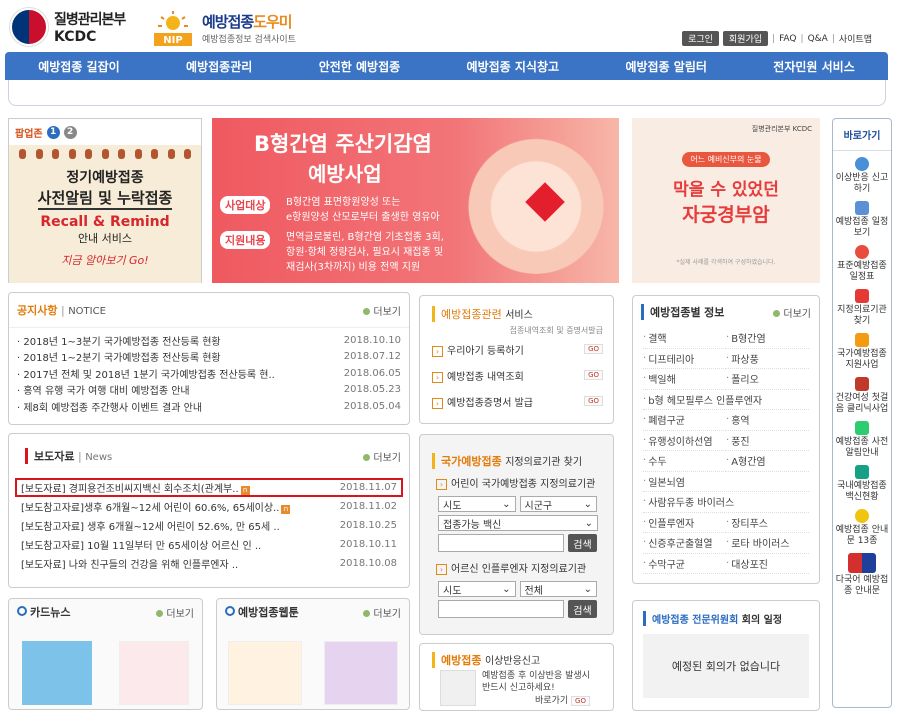 Image resolution: width=900 pixels, height=716 pixels. Describe the element at coordinates (684, 441) in the screenshot. I see `disease-item: 유행성이하선염` at that location.